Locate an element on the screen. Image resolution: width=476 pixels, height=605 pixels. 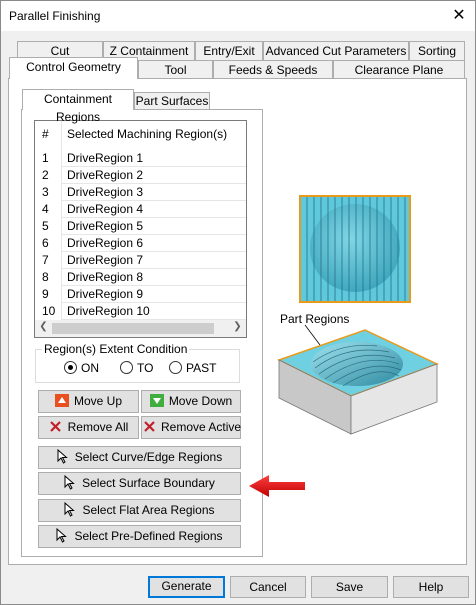
remove-all-button: Remove All is located at coordinates (88, 427).